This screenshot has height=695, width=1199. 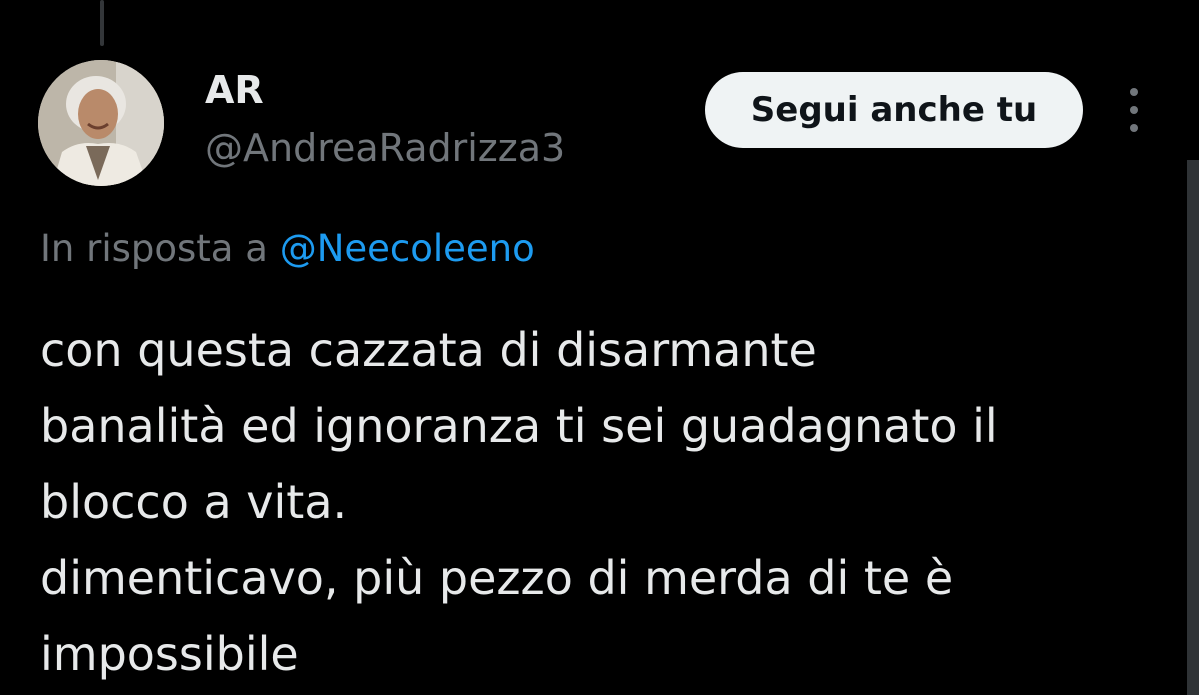 I want to click on reply-mention-link: @Neecoleeno, so click(x=407, y=248).